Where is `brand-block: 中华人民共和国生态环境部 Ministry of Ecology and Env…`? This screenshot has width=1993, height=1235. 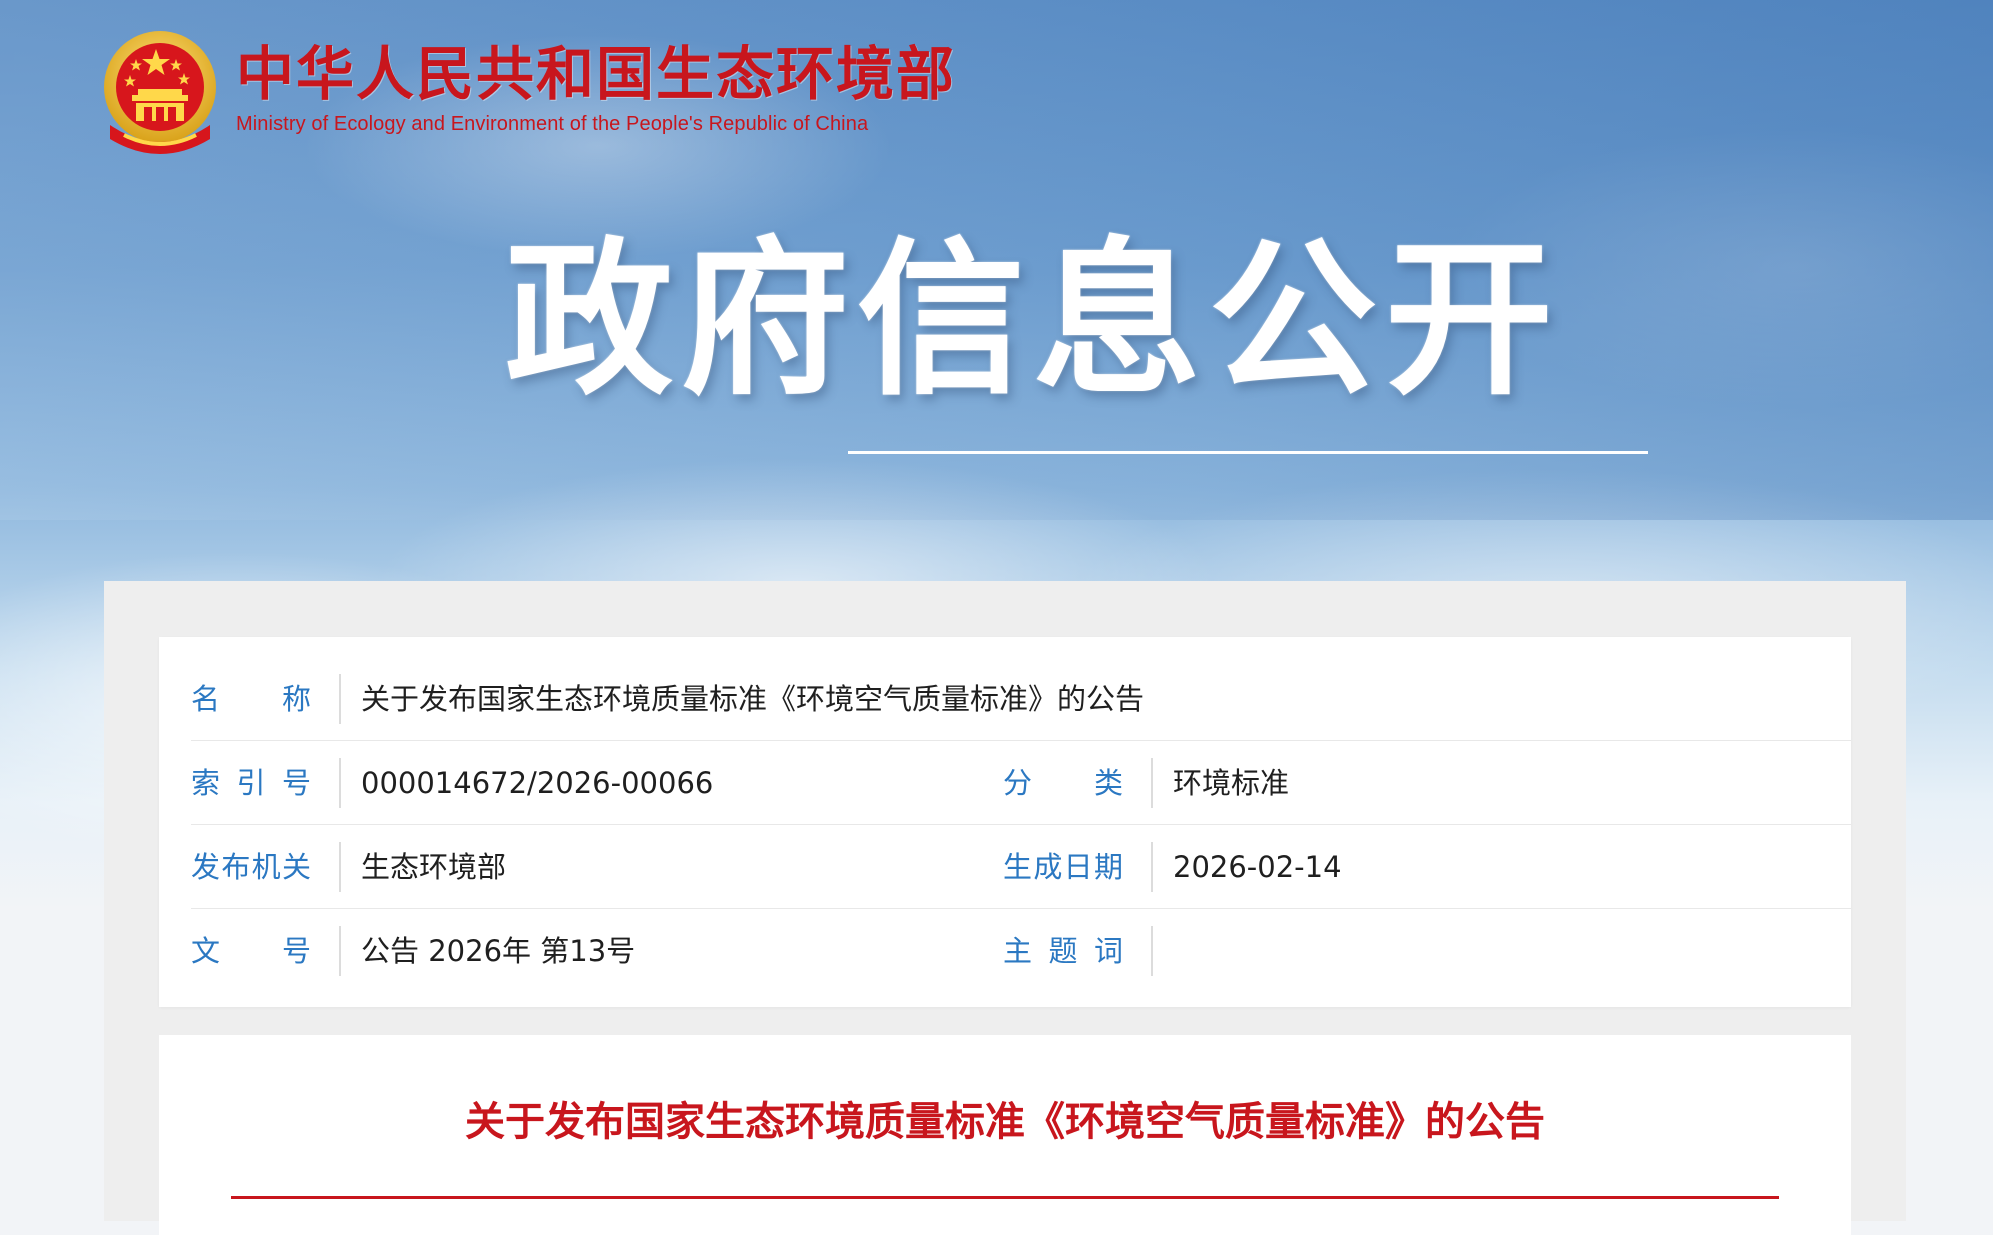
brand-block: 中华人民共和国生态环境部 Ministry of Ecology and Env… is located at coordinates (596, 90).